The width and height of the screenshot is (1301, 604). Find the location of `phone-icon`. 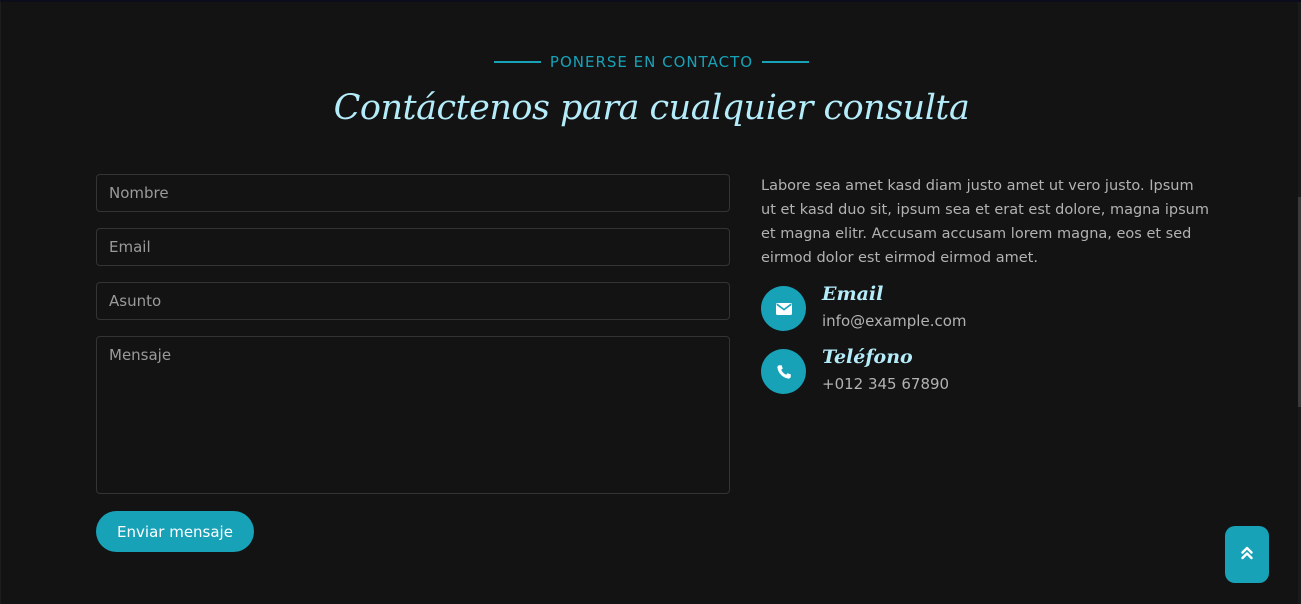

phone-icon is located at coordinates (783, 371).